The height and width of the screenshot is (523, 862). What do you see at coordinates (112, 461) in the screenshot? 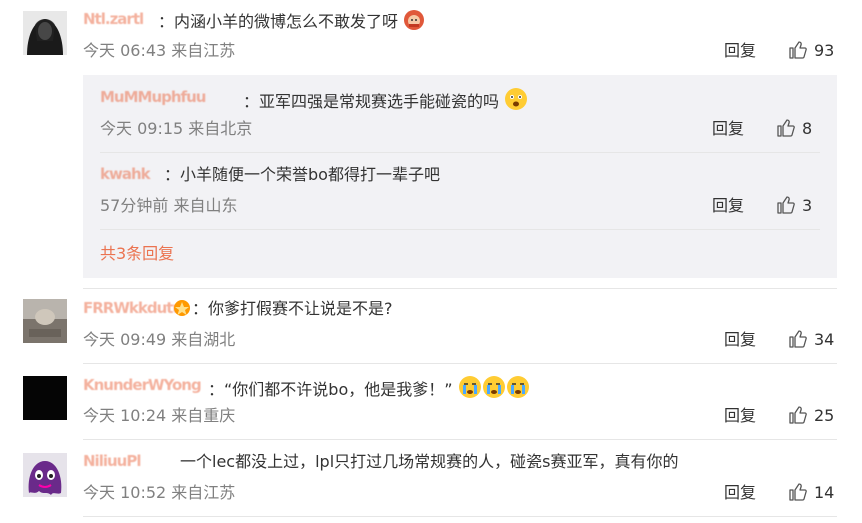
I see `comment-username: NiliuuPl` at bounding box center [112, 461].